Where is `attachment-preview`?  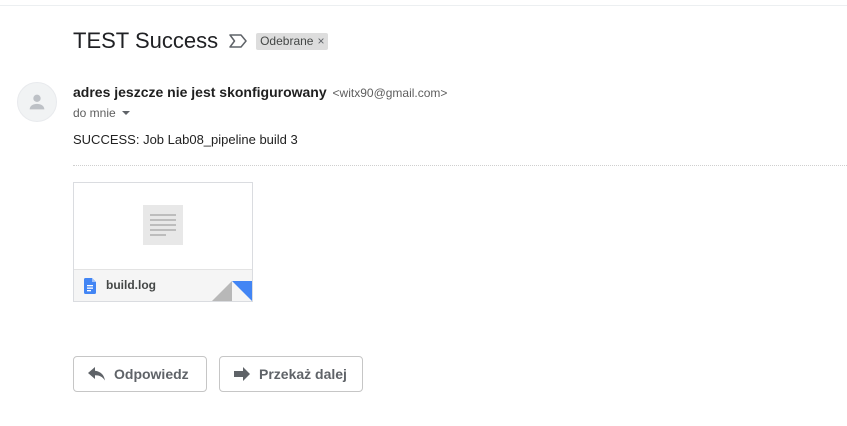
attachment-preview is located at coordinates (163, 226).